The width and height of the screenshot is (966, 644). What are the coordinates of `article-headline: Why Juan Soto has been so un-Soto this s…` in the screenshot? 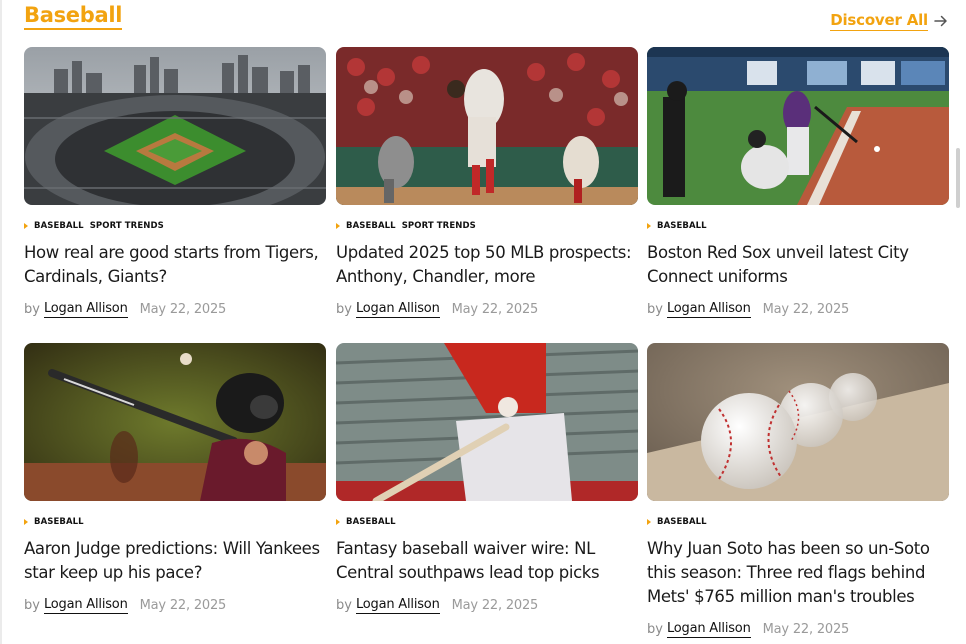 It's located at (799, 573).